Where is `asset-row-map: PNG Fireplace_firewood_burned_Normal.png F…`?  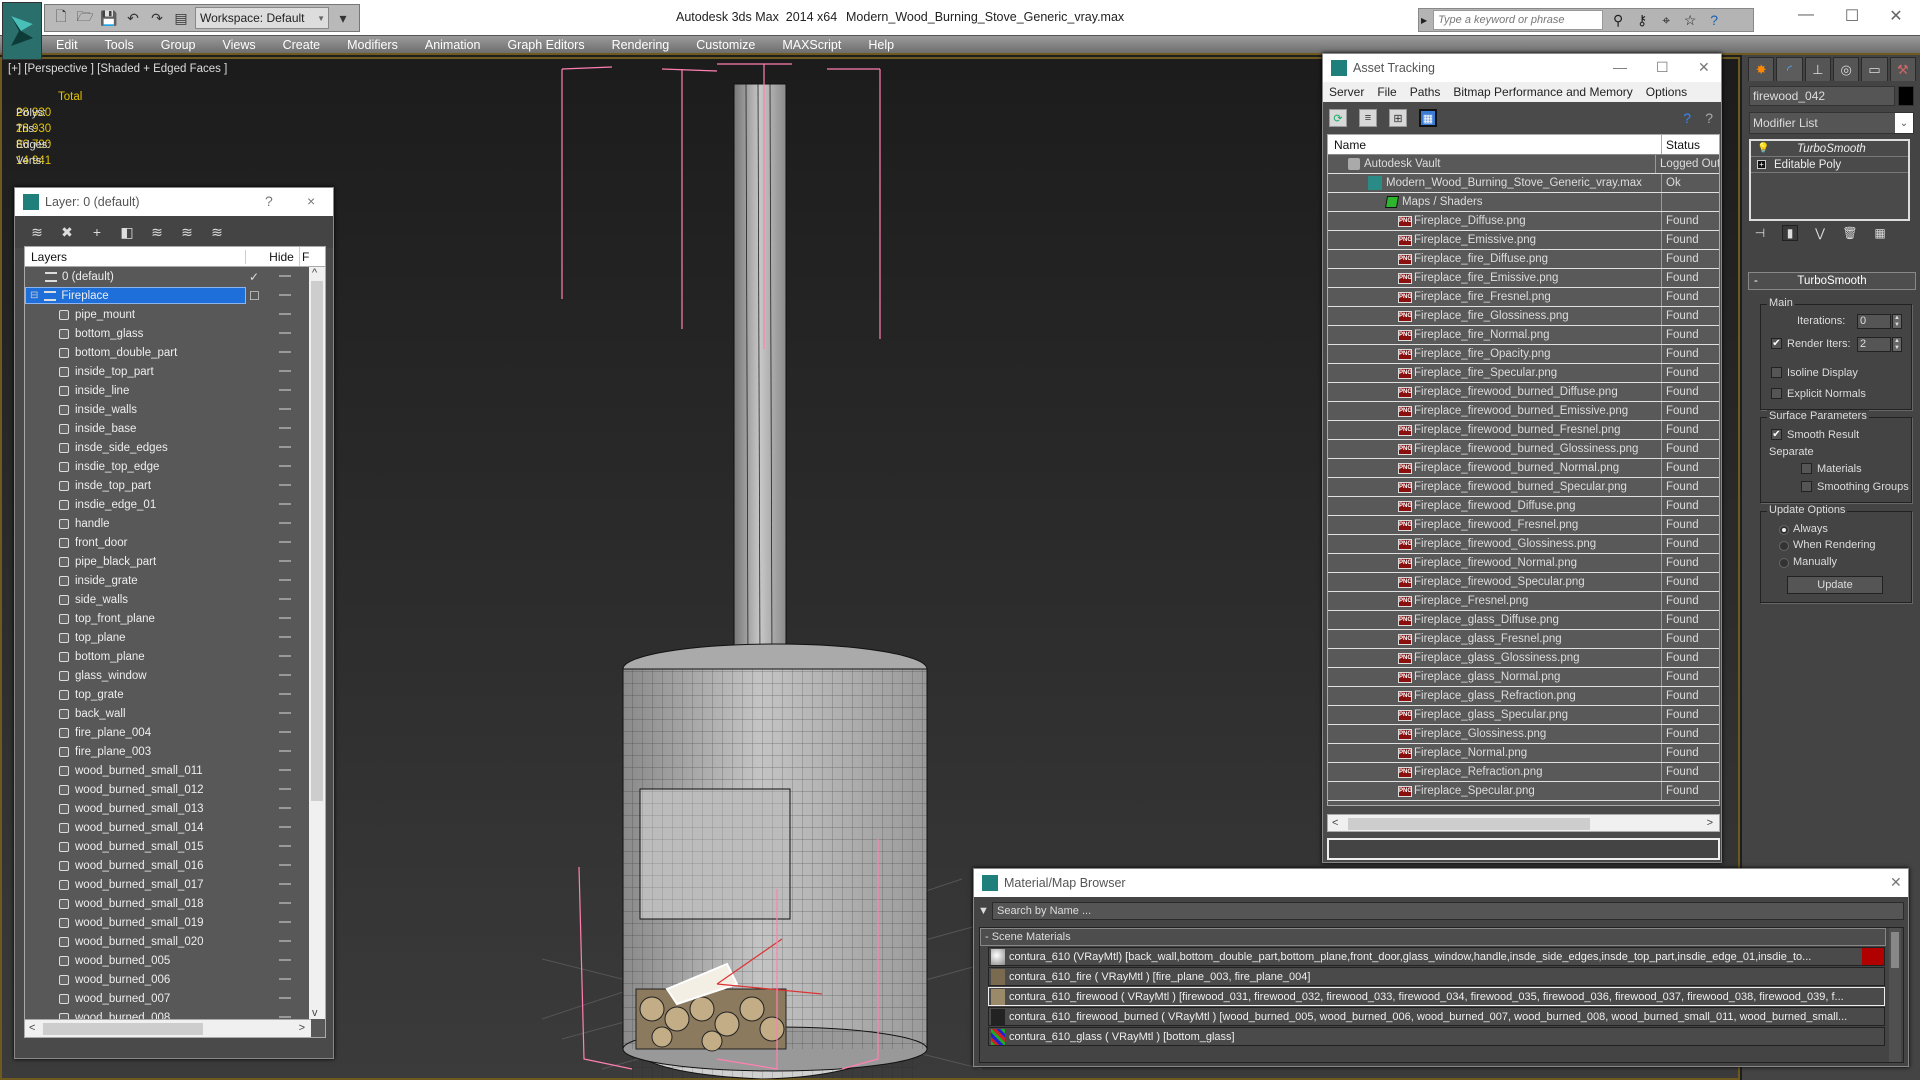
asset-row-map: PNG Fireplace_firewood_burned_Normal.png F… is located at coordinates (1523, 468).